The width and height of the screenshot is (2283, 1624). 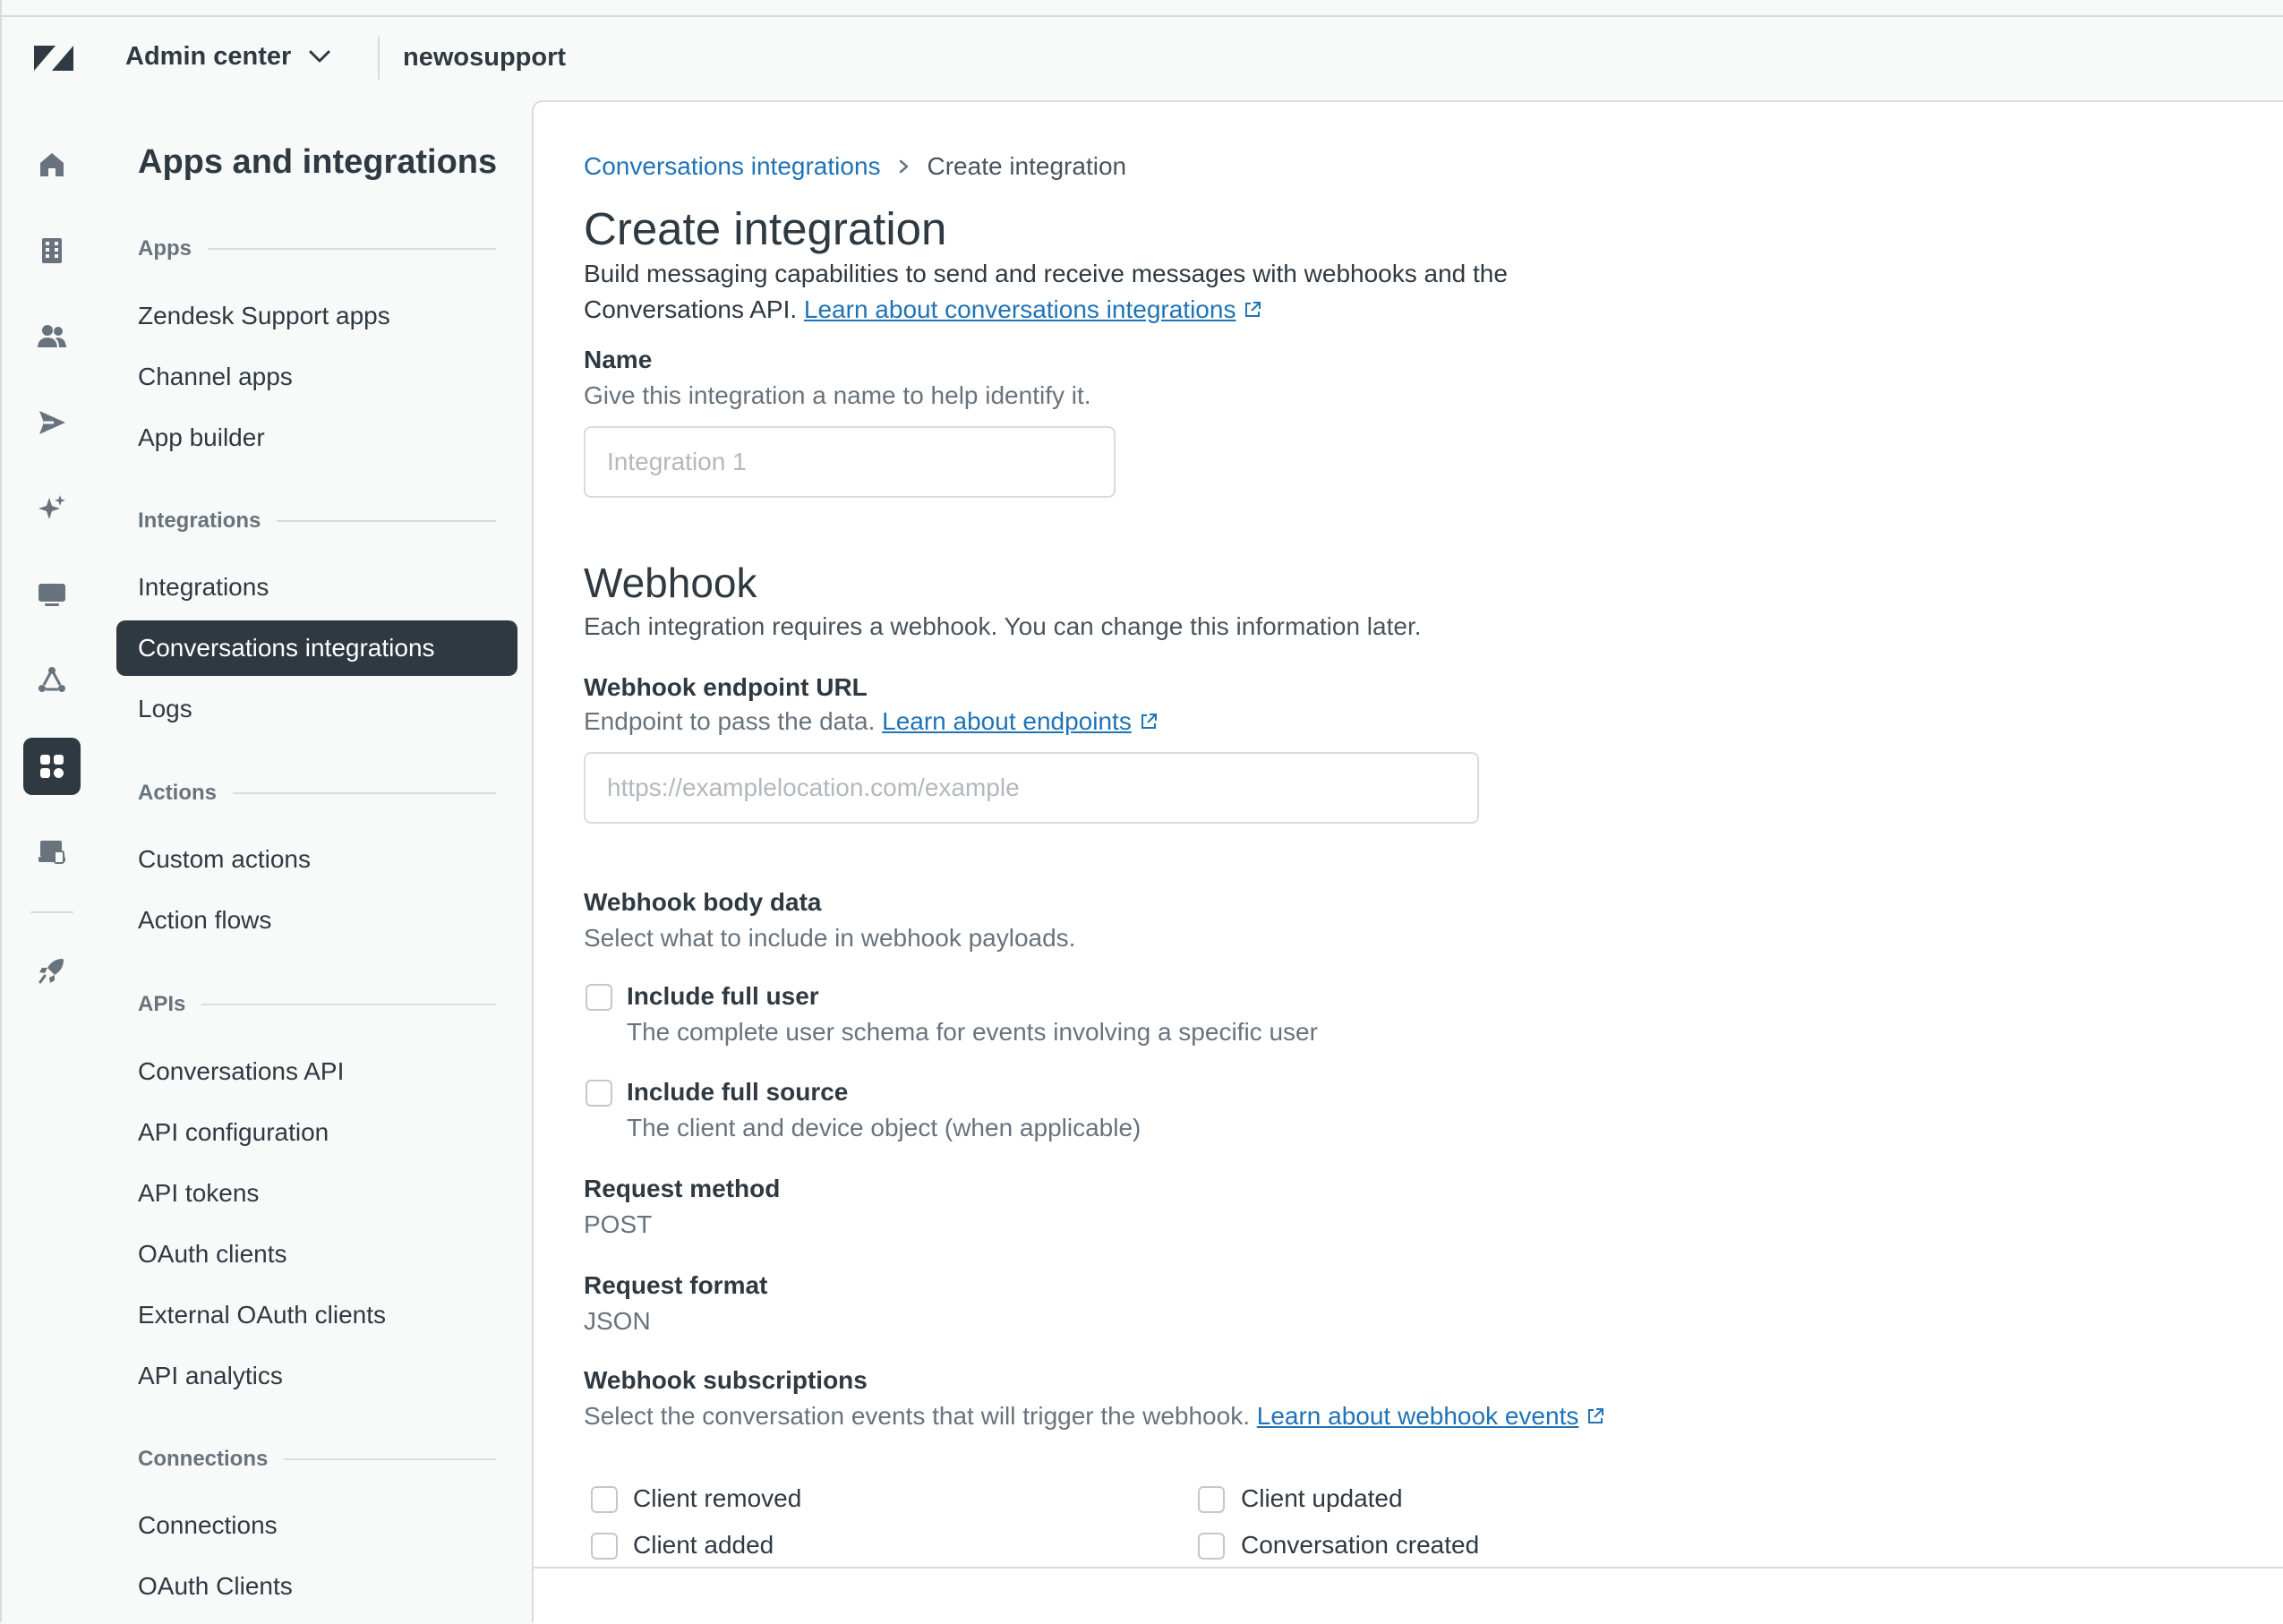 I want to click on subdomain-label: newosupport, so click(x=485, y=57).